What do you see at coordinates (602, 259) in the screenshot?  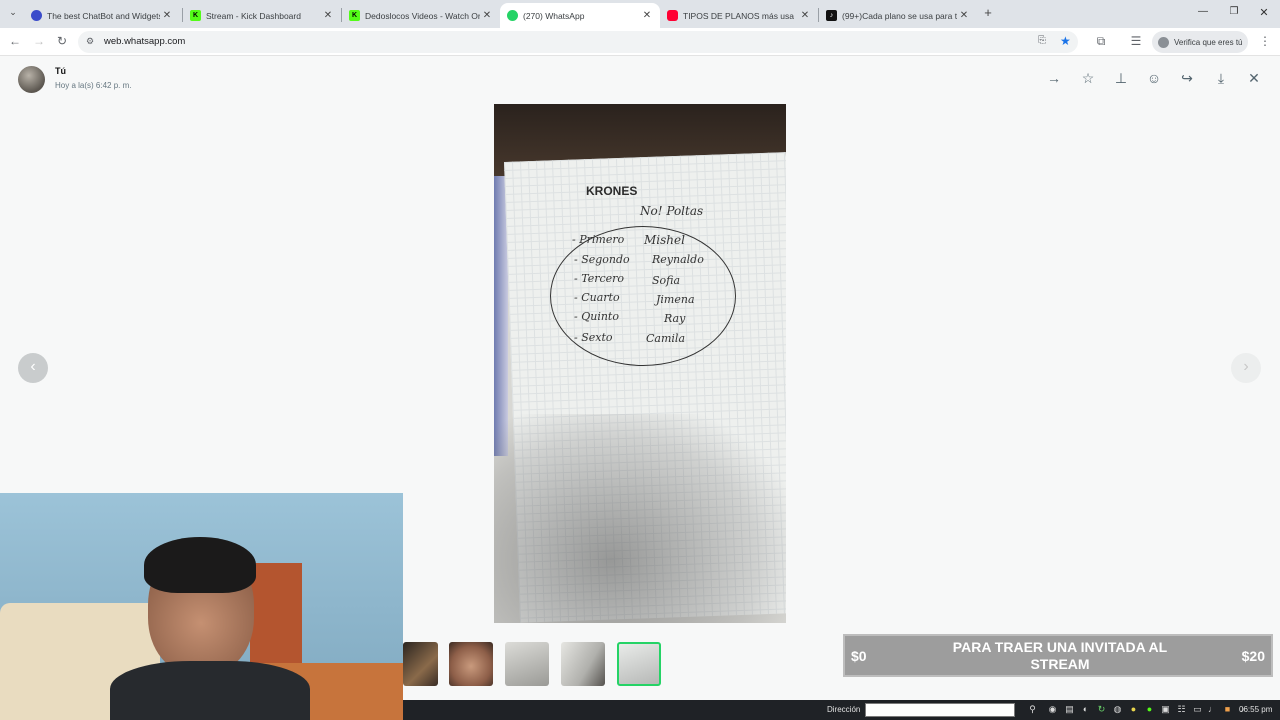 I see `list-ordinal: - Segondo` at bounding box center [602, 259].